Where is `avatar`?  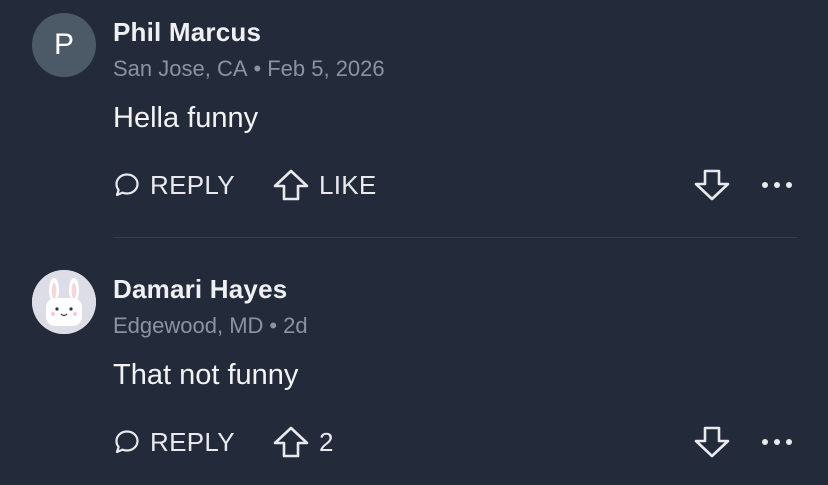
avatar is located at coordinates (64, 302).